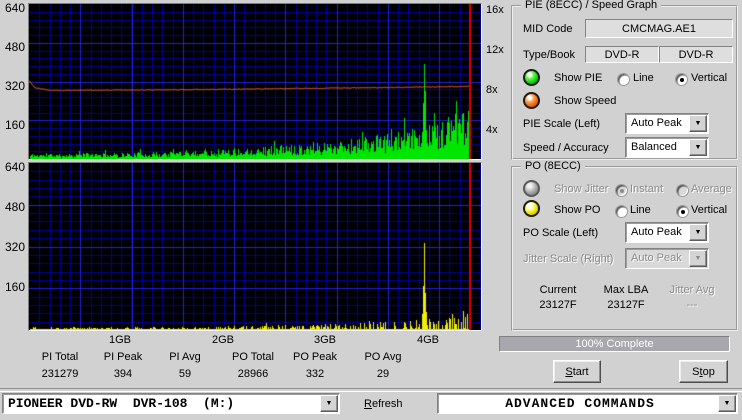 This screenshot has width=742, height=420. I want to click on po-scale-value: Auto Peak, so click(656, 232).